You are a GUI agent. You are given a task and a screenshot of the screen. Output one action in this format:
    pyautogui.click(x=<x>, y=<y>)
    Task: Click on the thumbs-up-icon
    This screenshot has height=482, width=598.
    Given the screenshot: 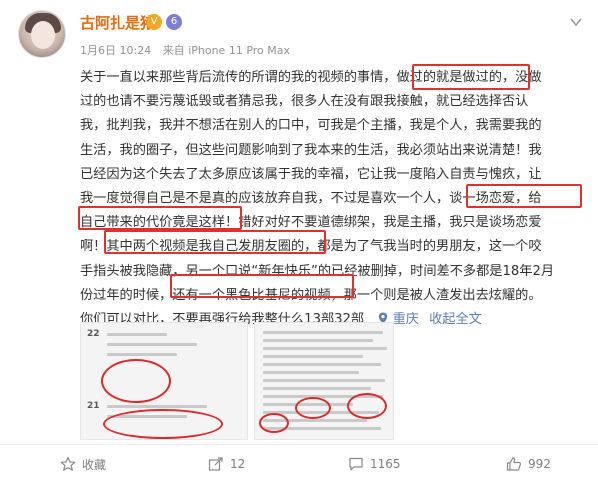 What is the action you would take?
    pyautogui.click(x=513, y=464)
    